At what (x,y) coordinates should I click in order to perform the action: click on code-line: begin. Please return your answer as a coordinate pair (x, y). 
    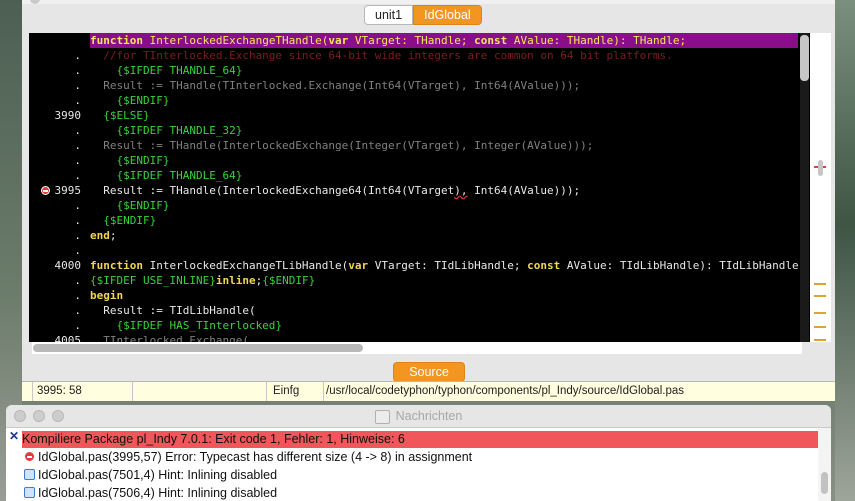
    Looking at the image, I should click on (106, 295).